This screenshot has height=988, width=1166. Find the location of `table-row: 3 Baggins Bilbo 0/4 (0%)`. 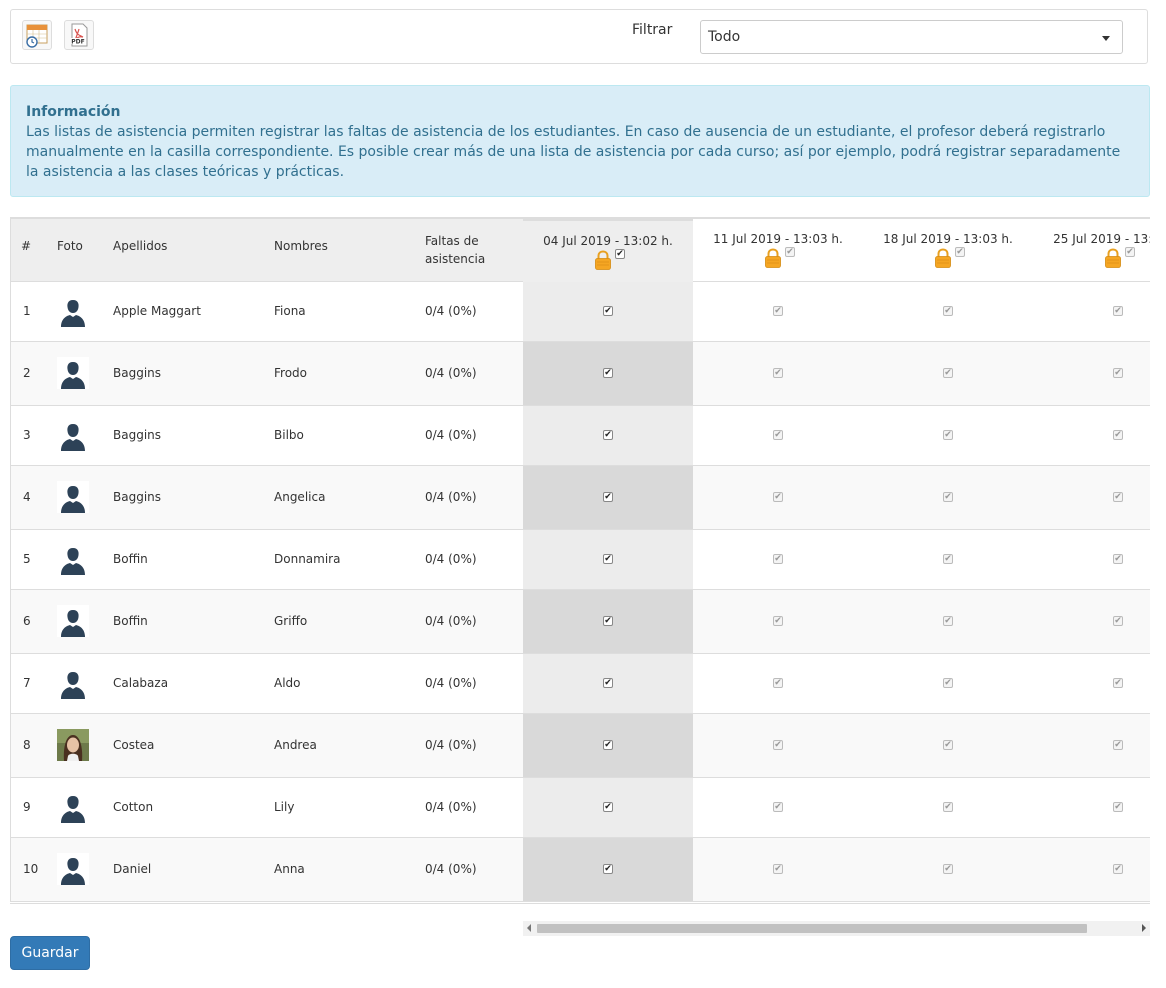

table-row: 3 Baggins Bilbo 0/4 (0%) is located at coordinates (267, 436).